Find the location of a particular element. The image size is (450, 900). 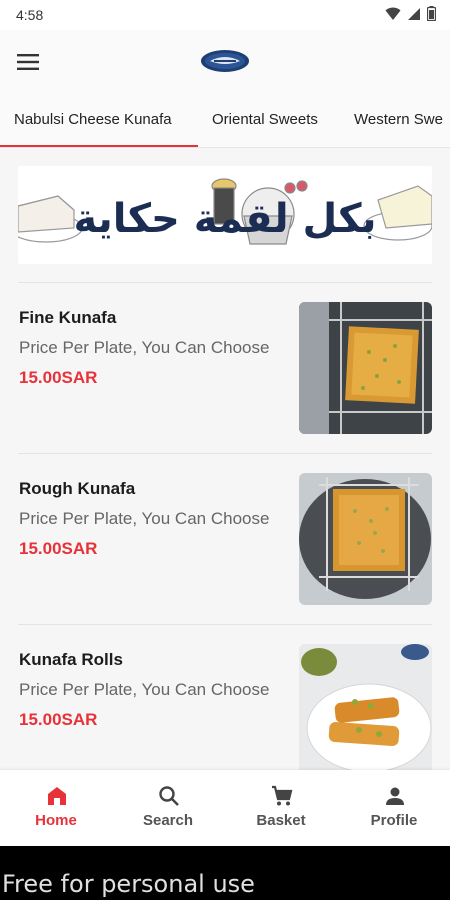

watermark-bar: Free for personal use is located at coordinates (225, 873).